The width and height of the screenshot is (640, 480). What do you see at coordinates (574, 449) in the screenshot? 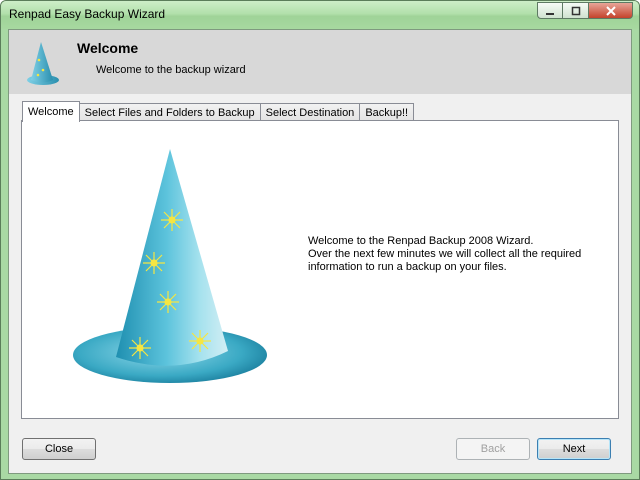
I see `next-button: Next` at bounding box center [574, 449].